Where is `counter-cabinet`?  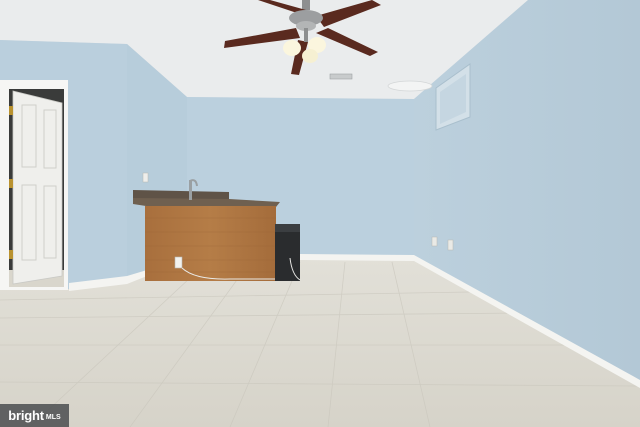 counter-cabinet is located at coordinates (210, 243).